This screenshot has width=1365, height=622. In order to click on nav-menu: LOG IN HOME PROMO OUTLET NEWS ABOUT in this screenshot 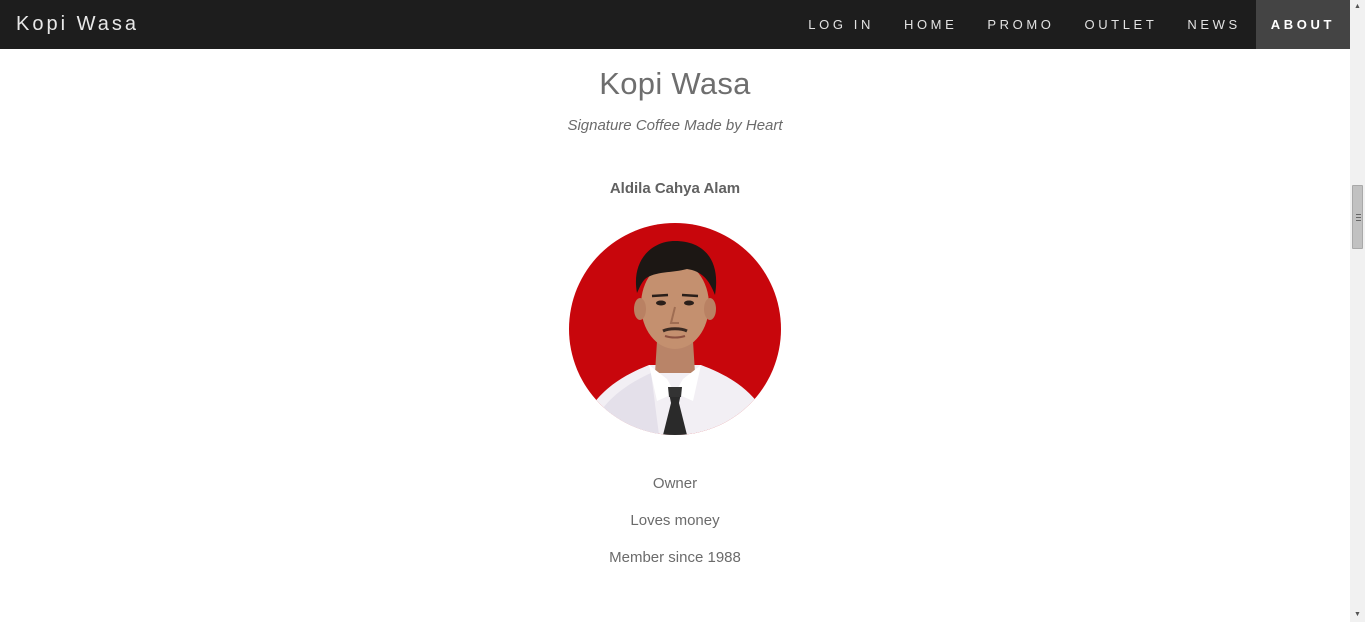, I will do `click(1071, 24)`.